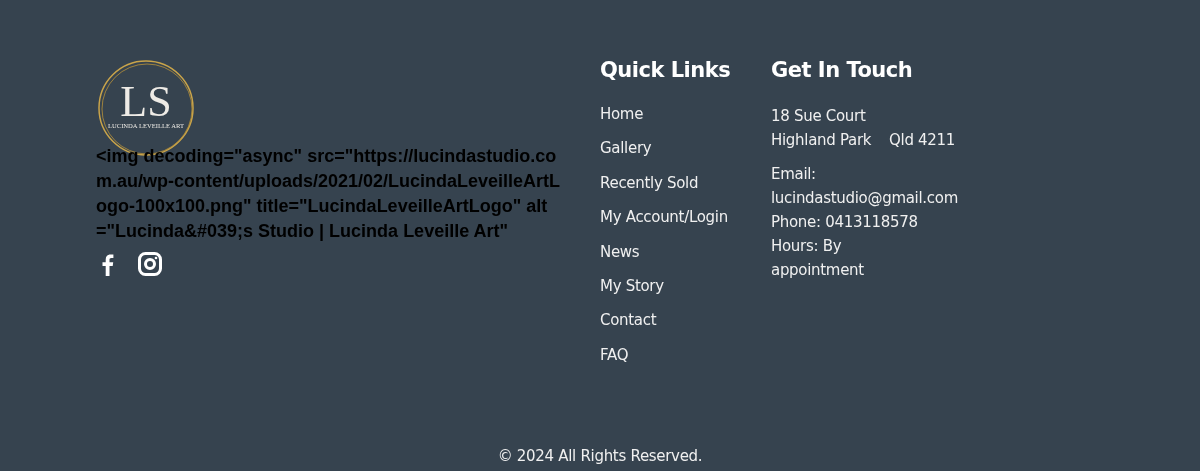 This screenshot has height=471, width=1200. What do you see at coordinates (819, 116) in the screenshot?
I see `address-line: 18 Sue Court` at bounding box center [819, 116].